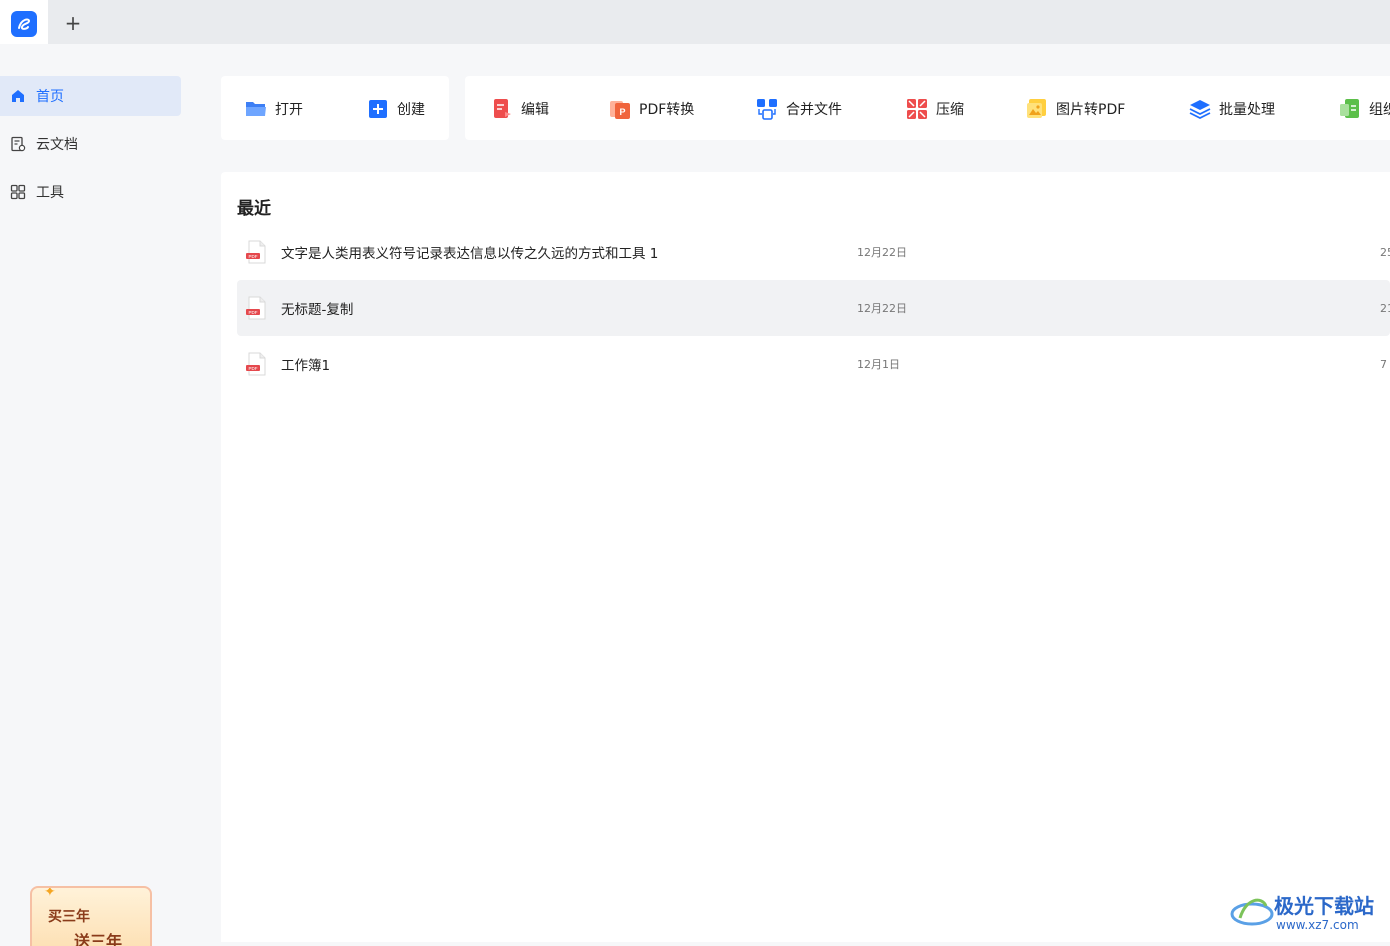 The image size is (1390, 946). Describe the element at coordinates (1385, 252) in the screenshot. I see `file-size: 25` at that location.